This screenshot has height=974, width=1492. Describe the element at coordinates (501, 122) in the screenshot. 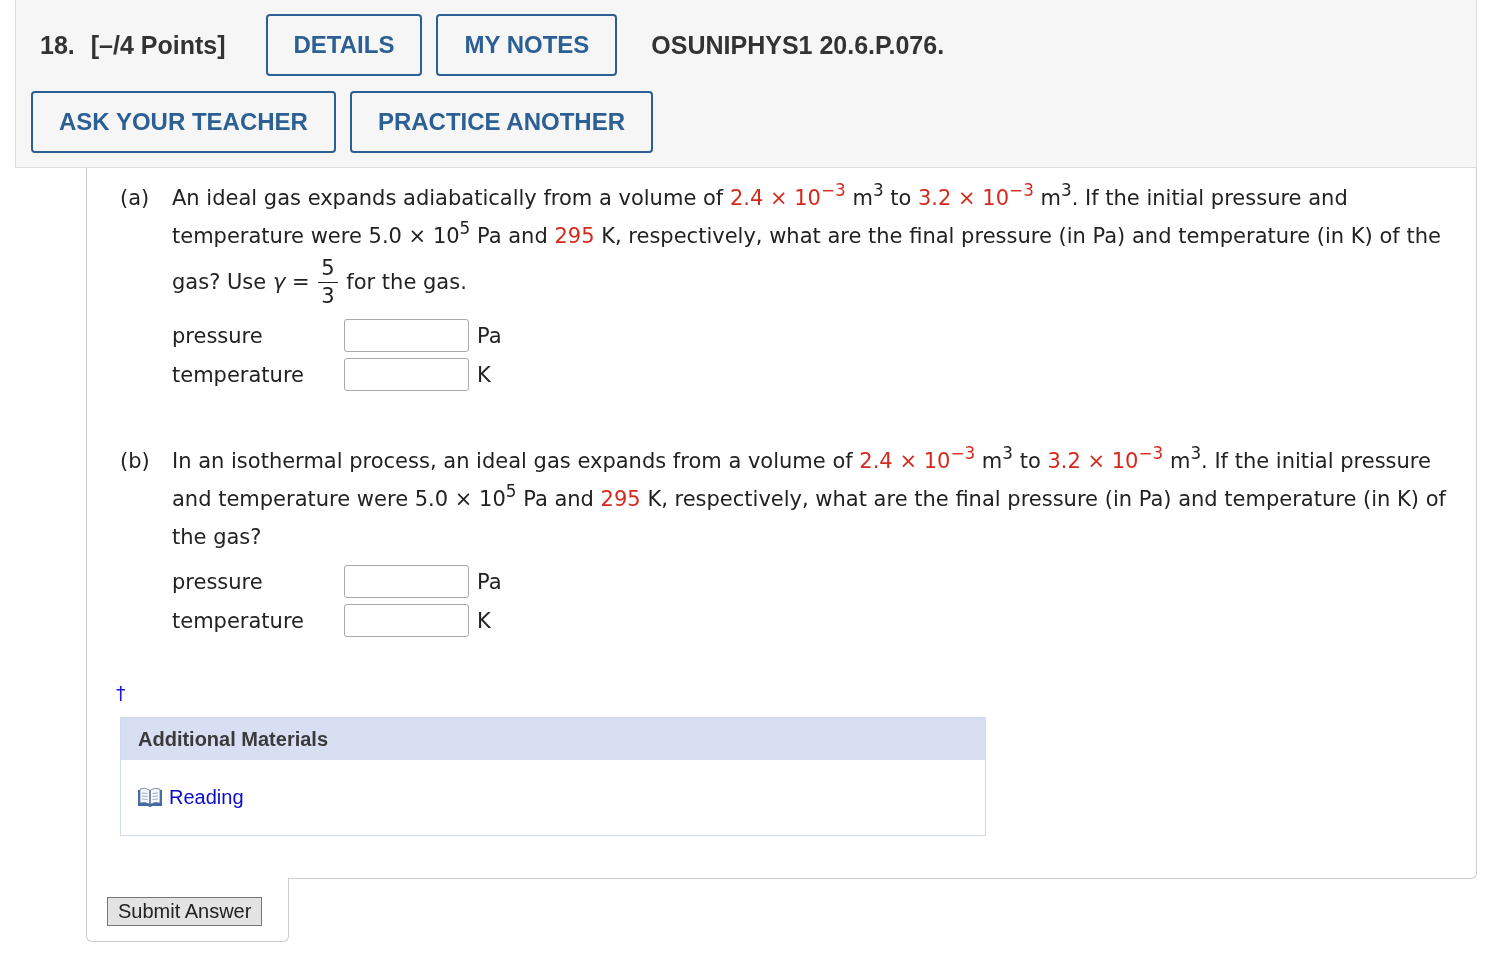

I see `header-button: PRACTICE ANOTHER` at that location.